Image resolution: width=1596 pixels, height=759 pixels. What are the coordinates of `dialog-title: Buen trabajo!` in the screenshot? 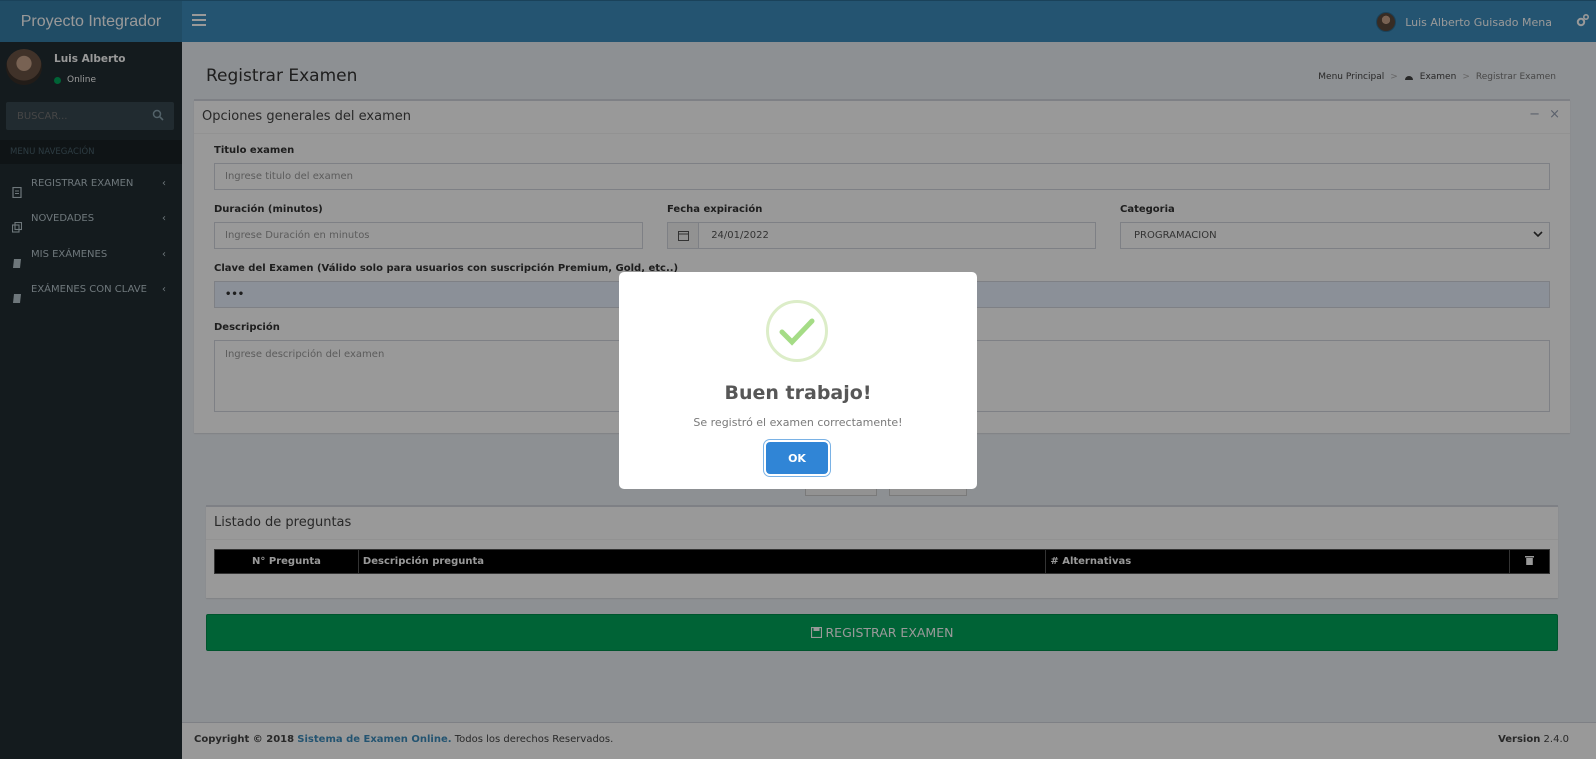 It's located at (798, 393).